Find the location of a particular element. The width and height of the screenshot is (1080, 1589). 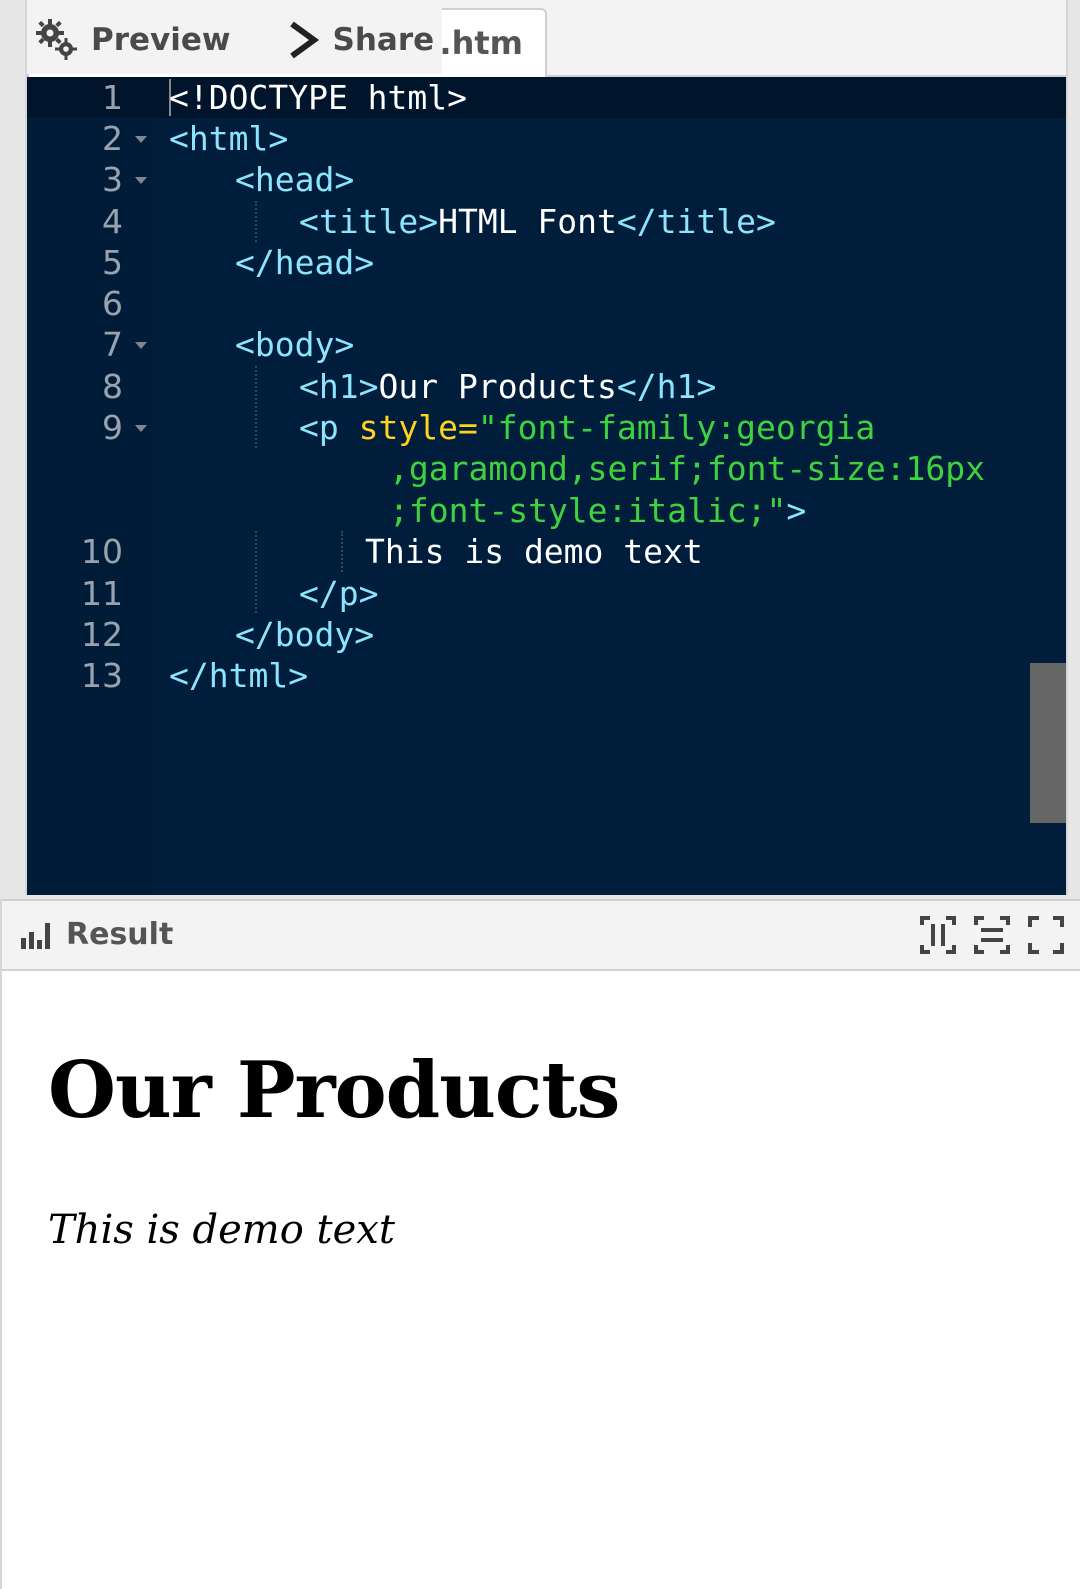

fullscreen-icon is located at coordinates (1046, 935).